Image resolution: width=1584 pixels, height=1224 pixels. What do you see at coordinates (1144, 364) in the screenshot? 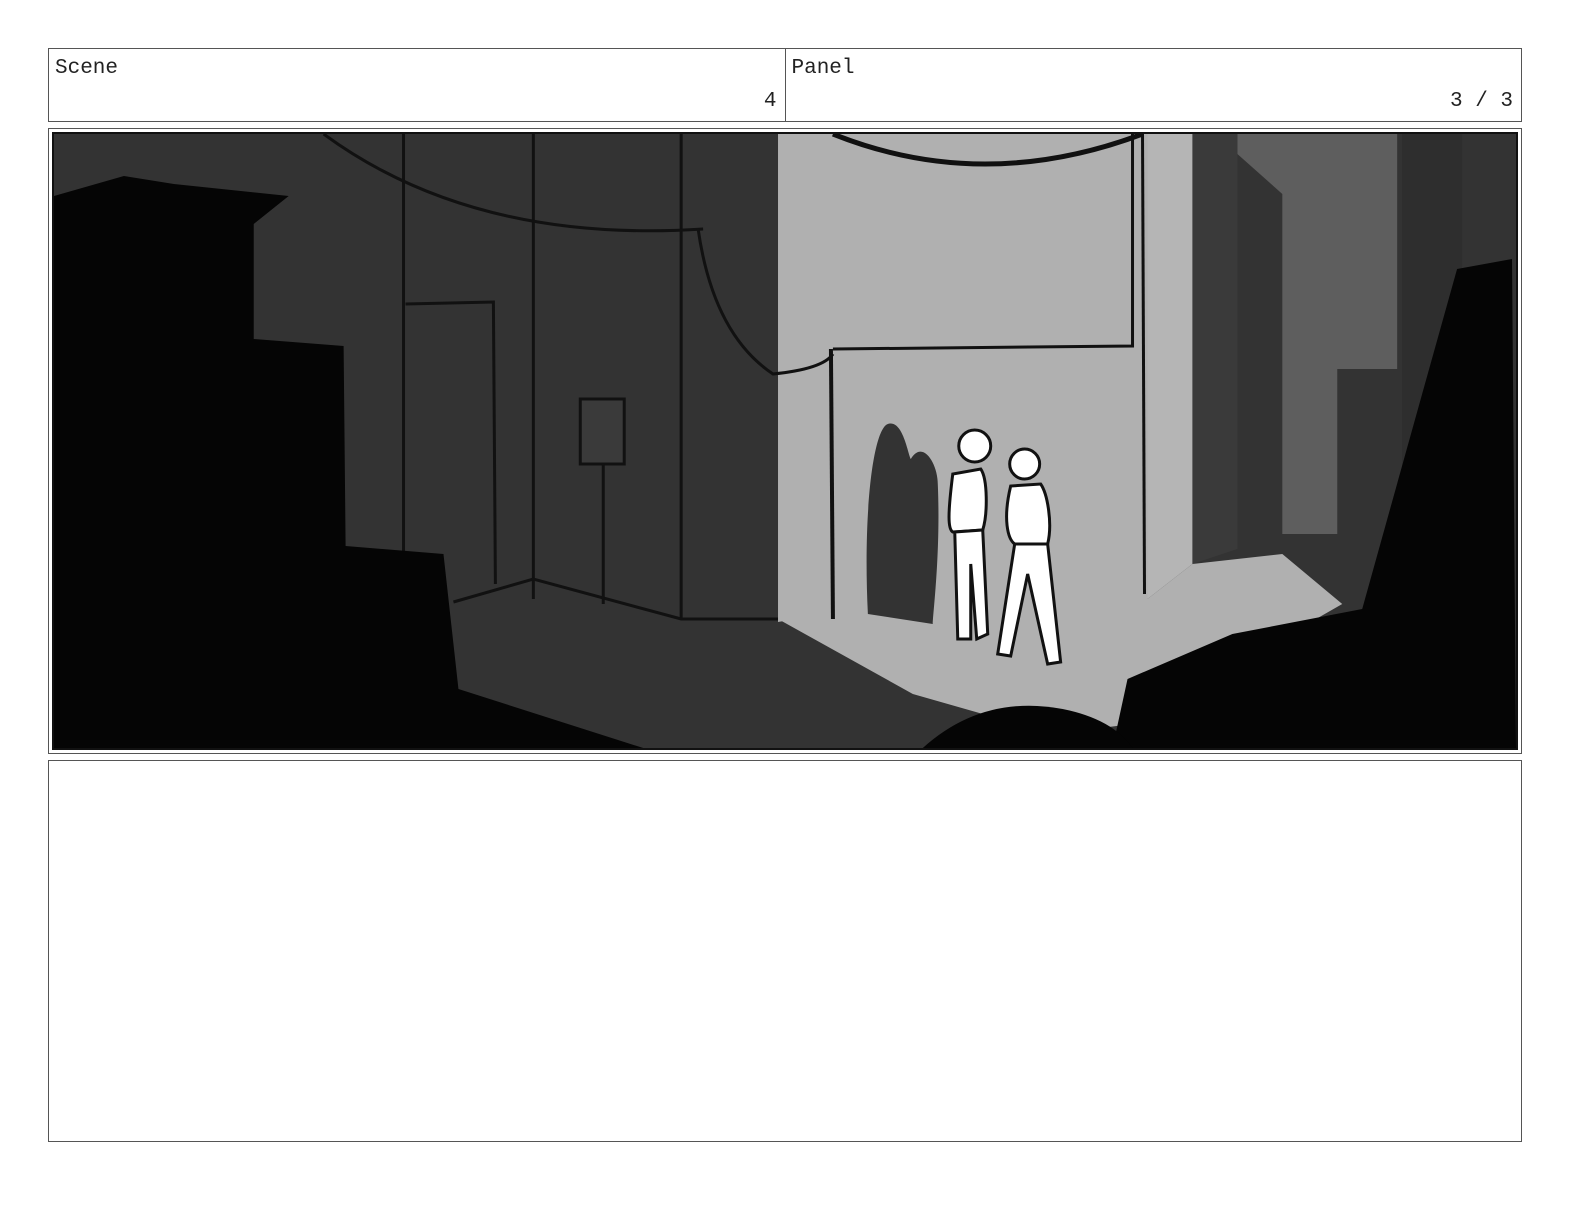
I see `pillar-edge` at bounding box center [1144, 364].